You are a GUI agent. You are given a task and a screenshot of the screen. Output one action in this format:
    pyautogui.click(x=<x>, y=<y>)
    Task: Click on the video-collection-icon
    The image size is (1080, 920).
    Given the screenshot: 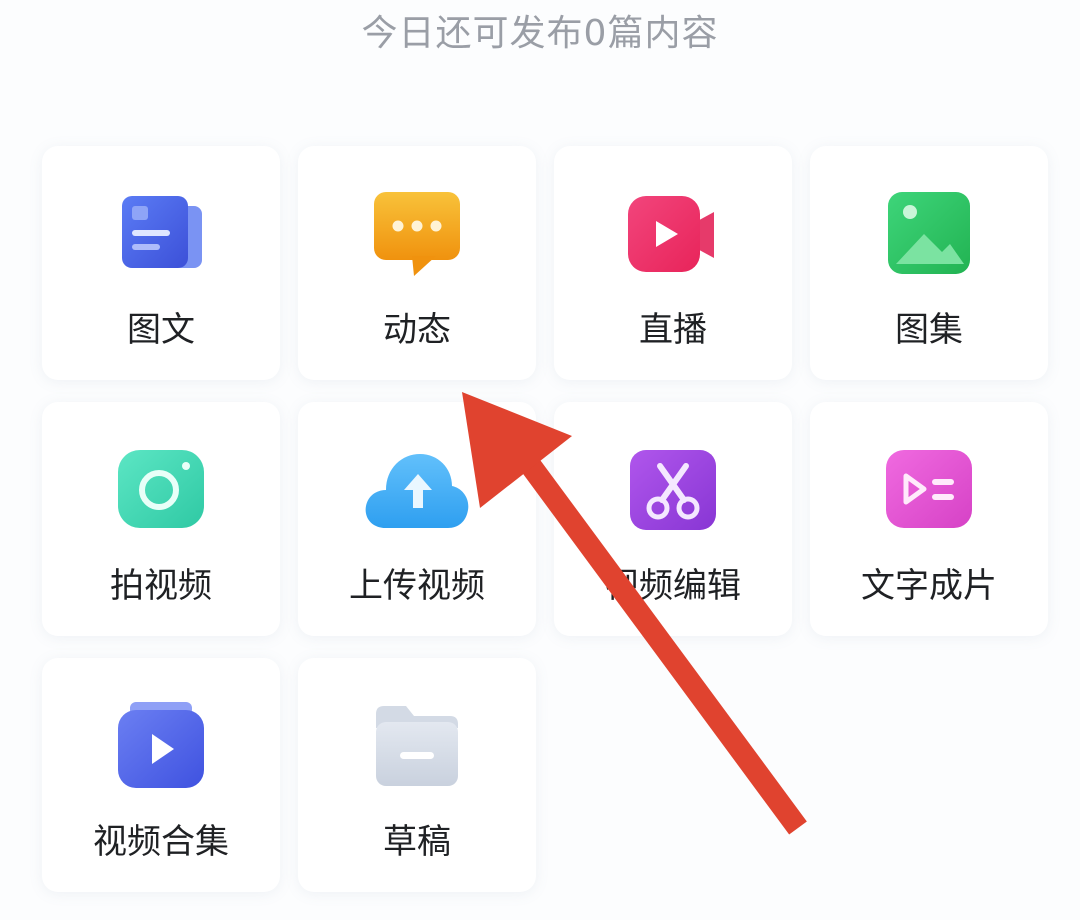 What is the action you would take?
    pyautogui.click(x=161, y=747)
    